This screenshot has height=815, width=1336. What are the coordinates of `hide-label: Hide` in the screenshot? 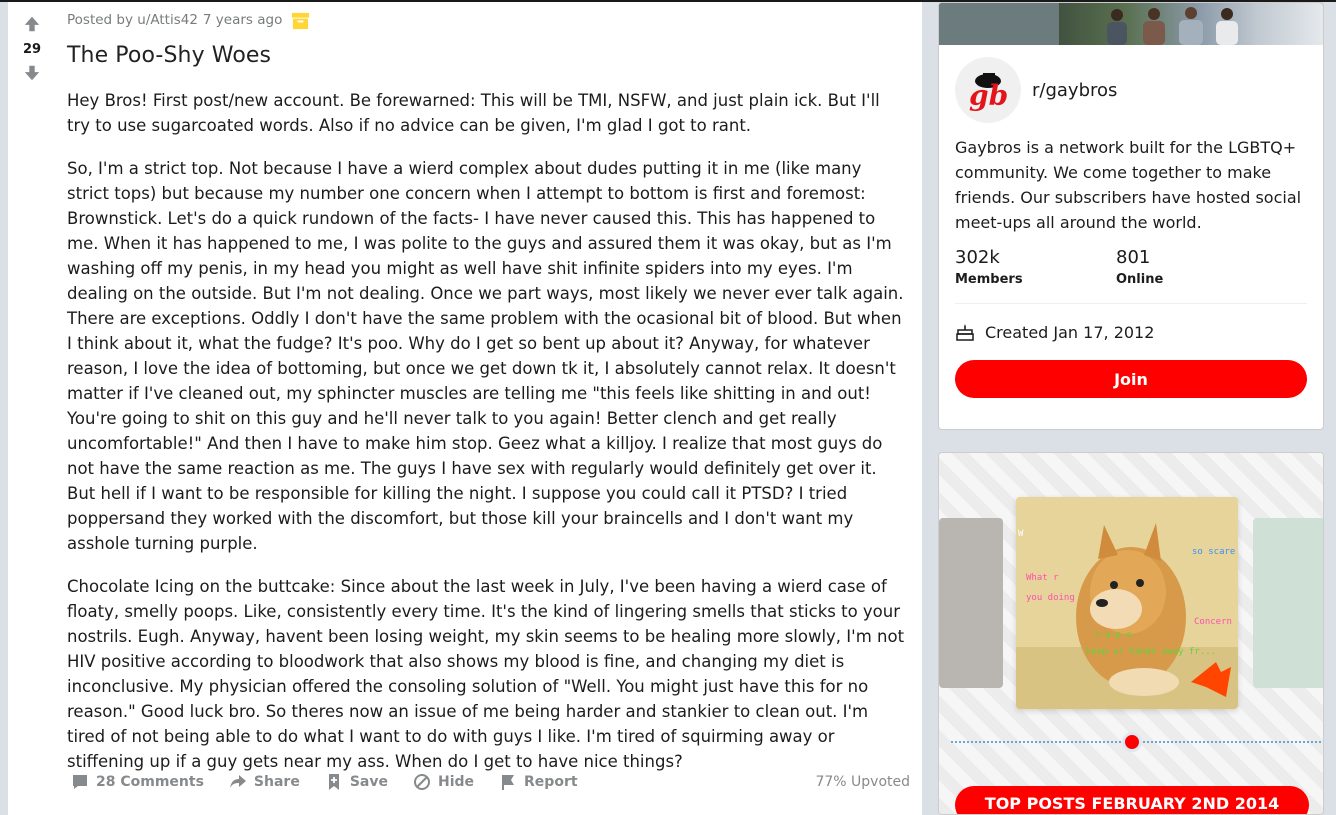 It's located at (456, 782).